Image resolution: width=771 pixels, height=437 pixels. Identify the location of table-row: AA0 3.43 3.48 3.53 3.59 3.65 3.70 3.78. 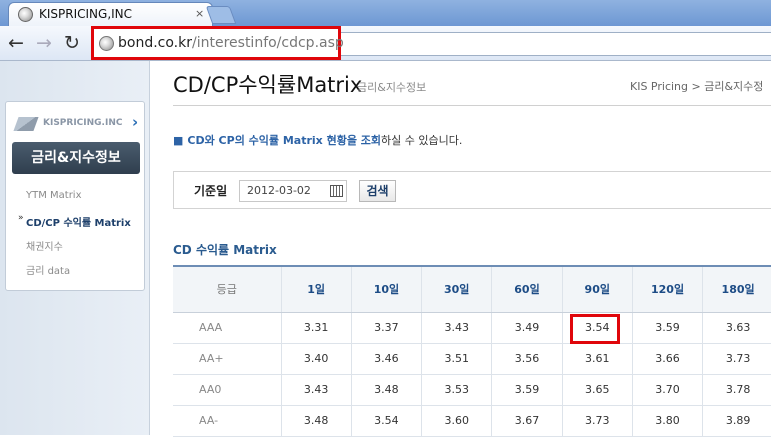
(472, 390).